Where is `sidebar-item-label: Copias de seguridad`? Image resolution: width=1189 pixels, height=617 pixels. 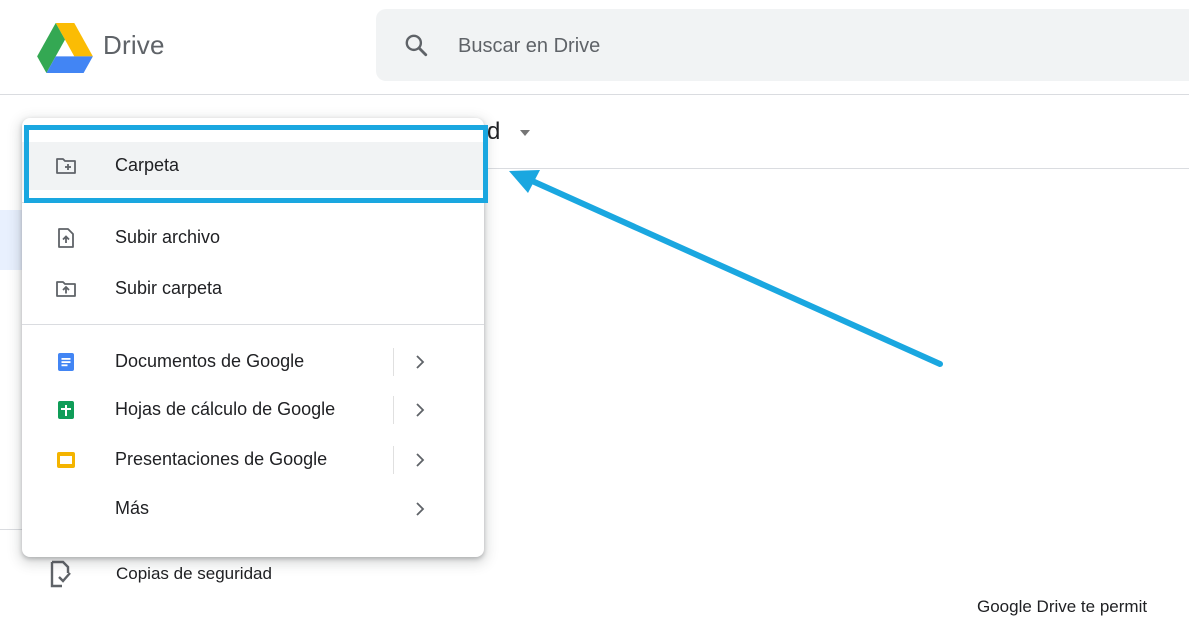 sidebar-item-label: Copias de seguridad is located at coordinates (194, 573).